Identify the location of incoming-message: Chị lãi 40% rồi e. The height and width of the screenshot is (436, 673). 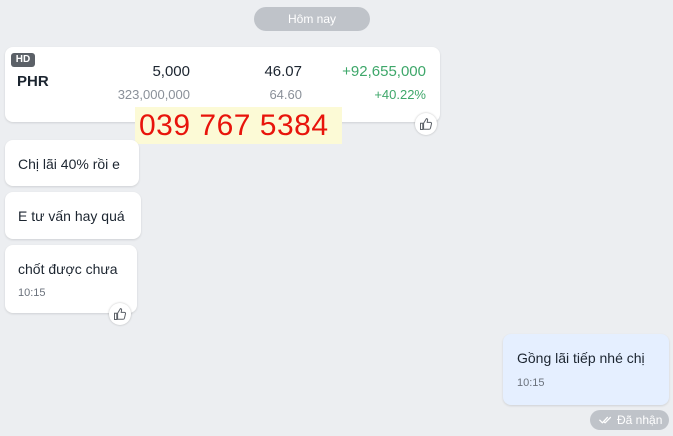
(72, 163).